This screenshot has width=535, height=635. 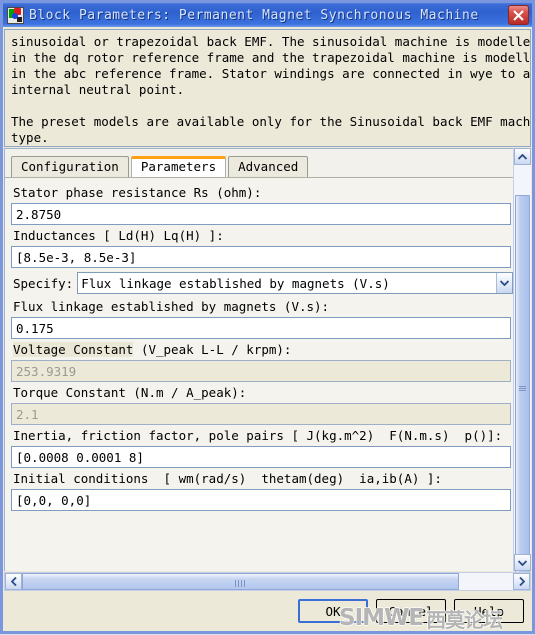 What do you see at coordinates (261, 414) in the screenshot?
I see `torque-constant-input: 2.1` at bounding box center [261, 414].